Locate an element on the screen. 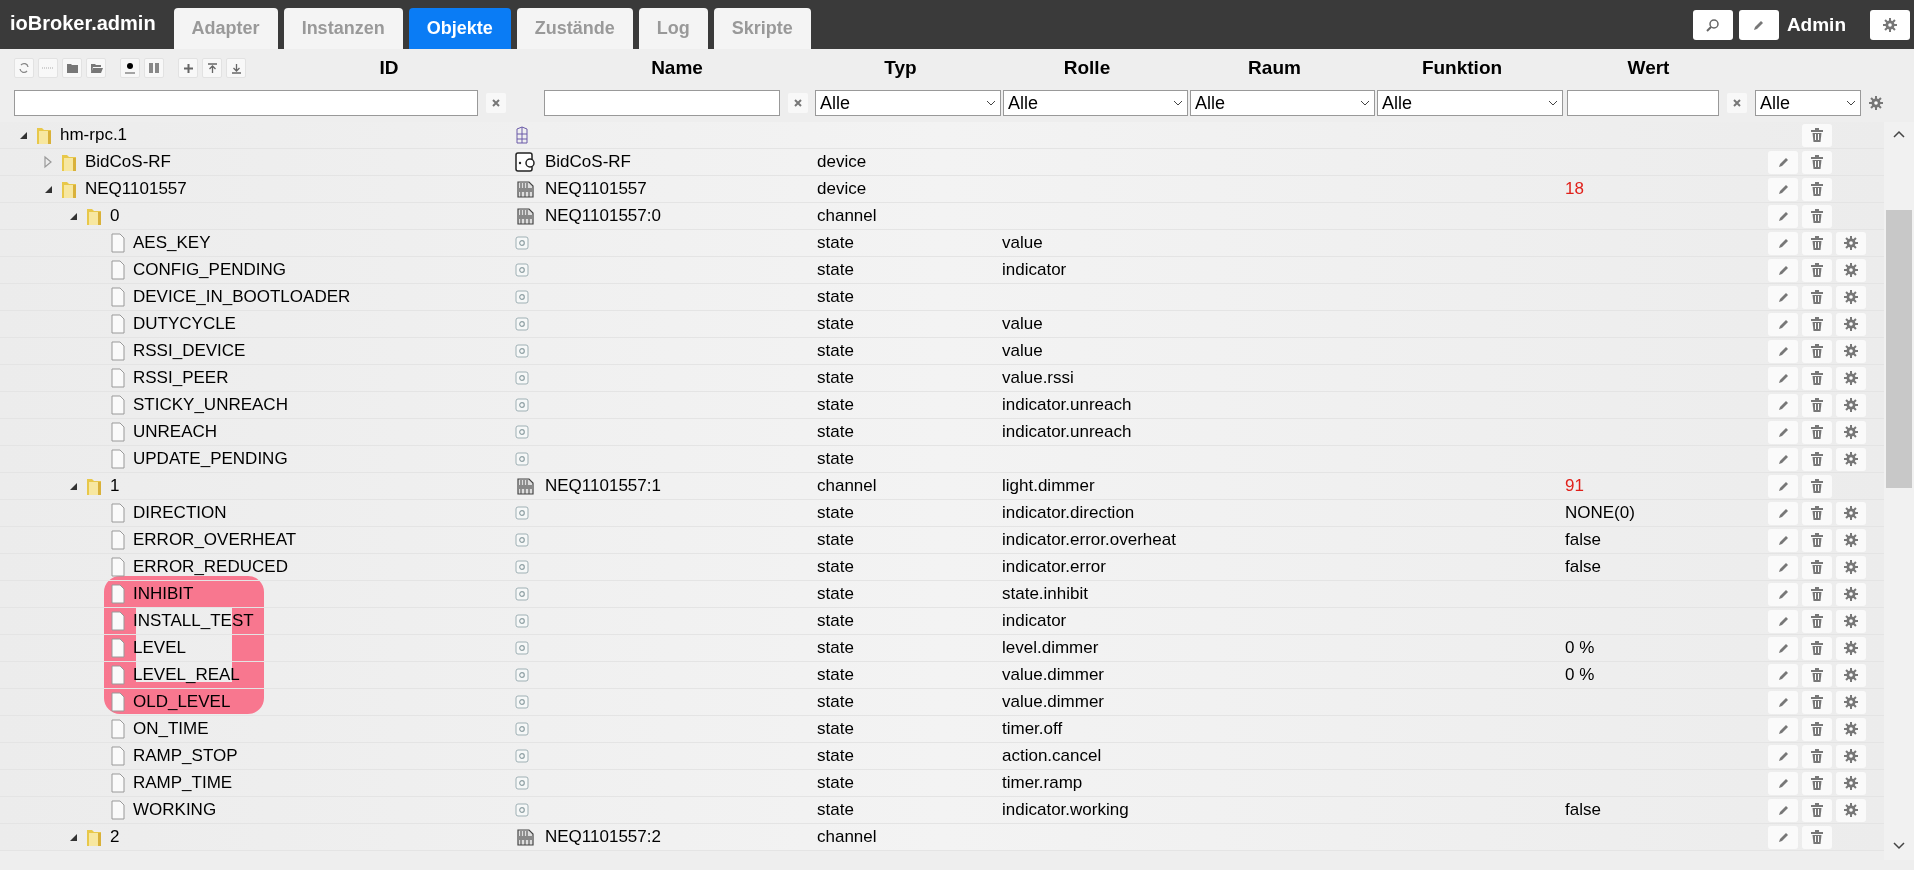 The image size is (1914, 870). object-id: NEQ1101557 is located at coordinates (135, 189).